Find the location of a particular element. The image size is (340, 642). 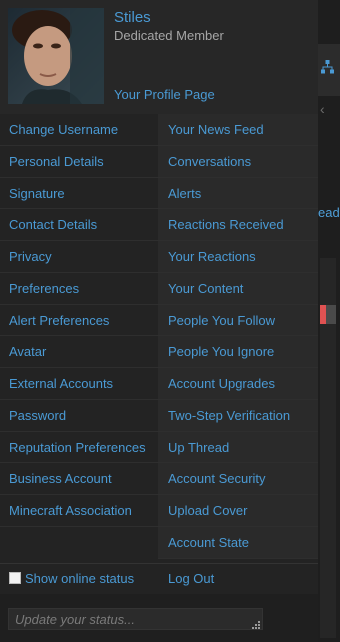

menu-item-people-you-ignore: People You Ignore is located at coordinates (238, 352).